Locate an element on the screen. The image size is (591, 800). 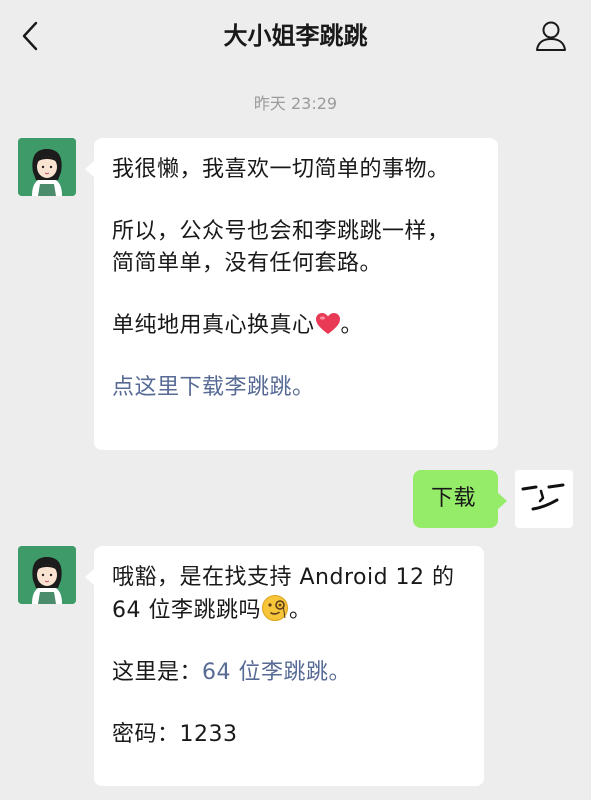
message-text: 简简单单，没有任何套路。 is located at coordinates (247, 263).